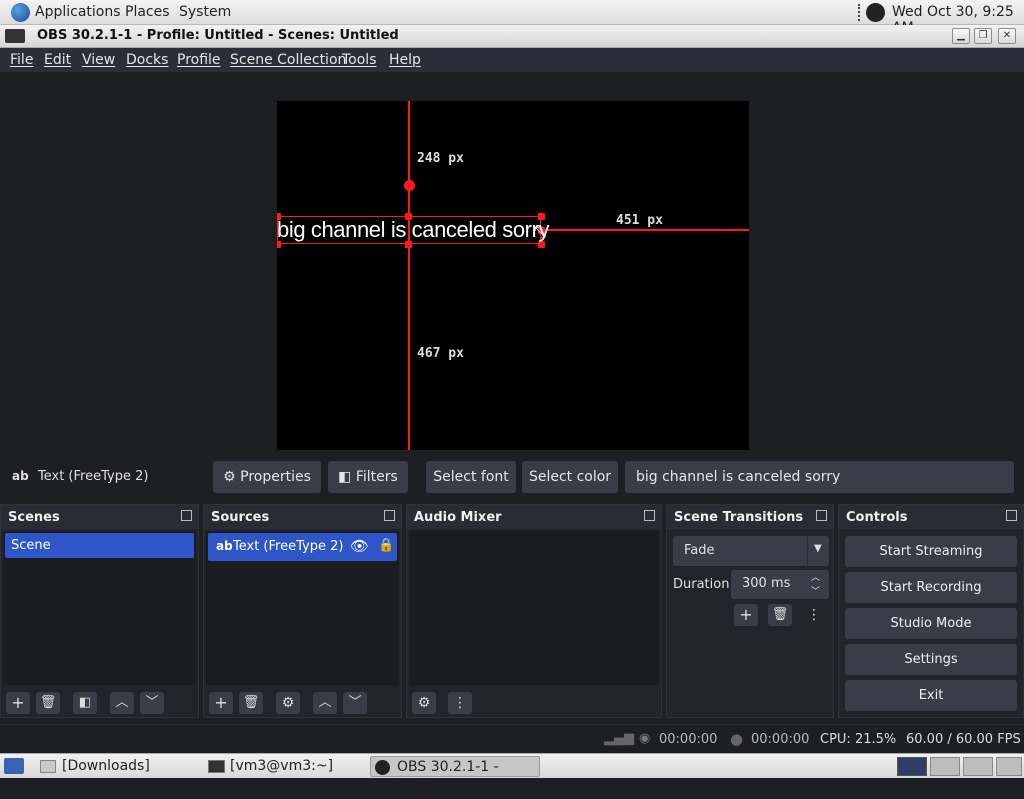 The image size is (1024, 799). I want to click on distro-logo-icon, so click(20, 12).